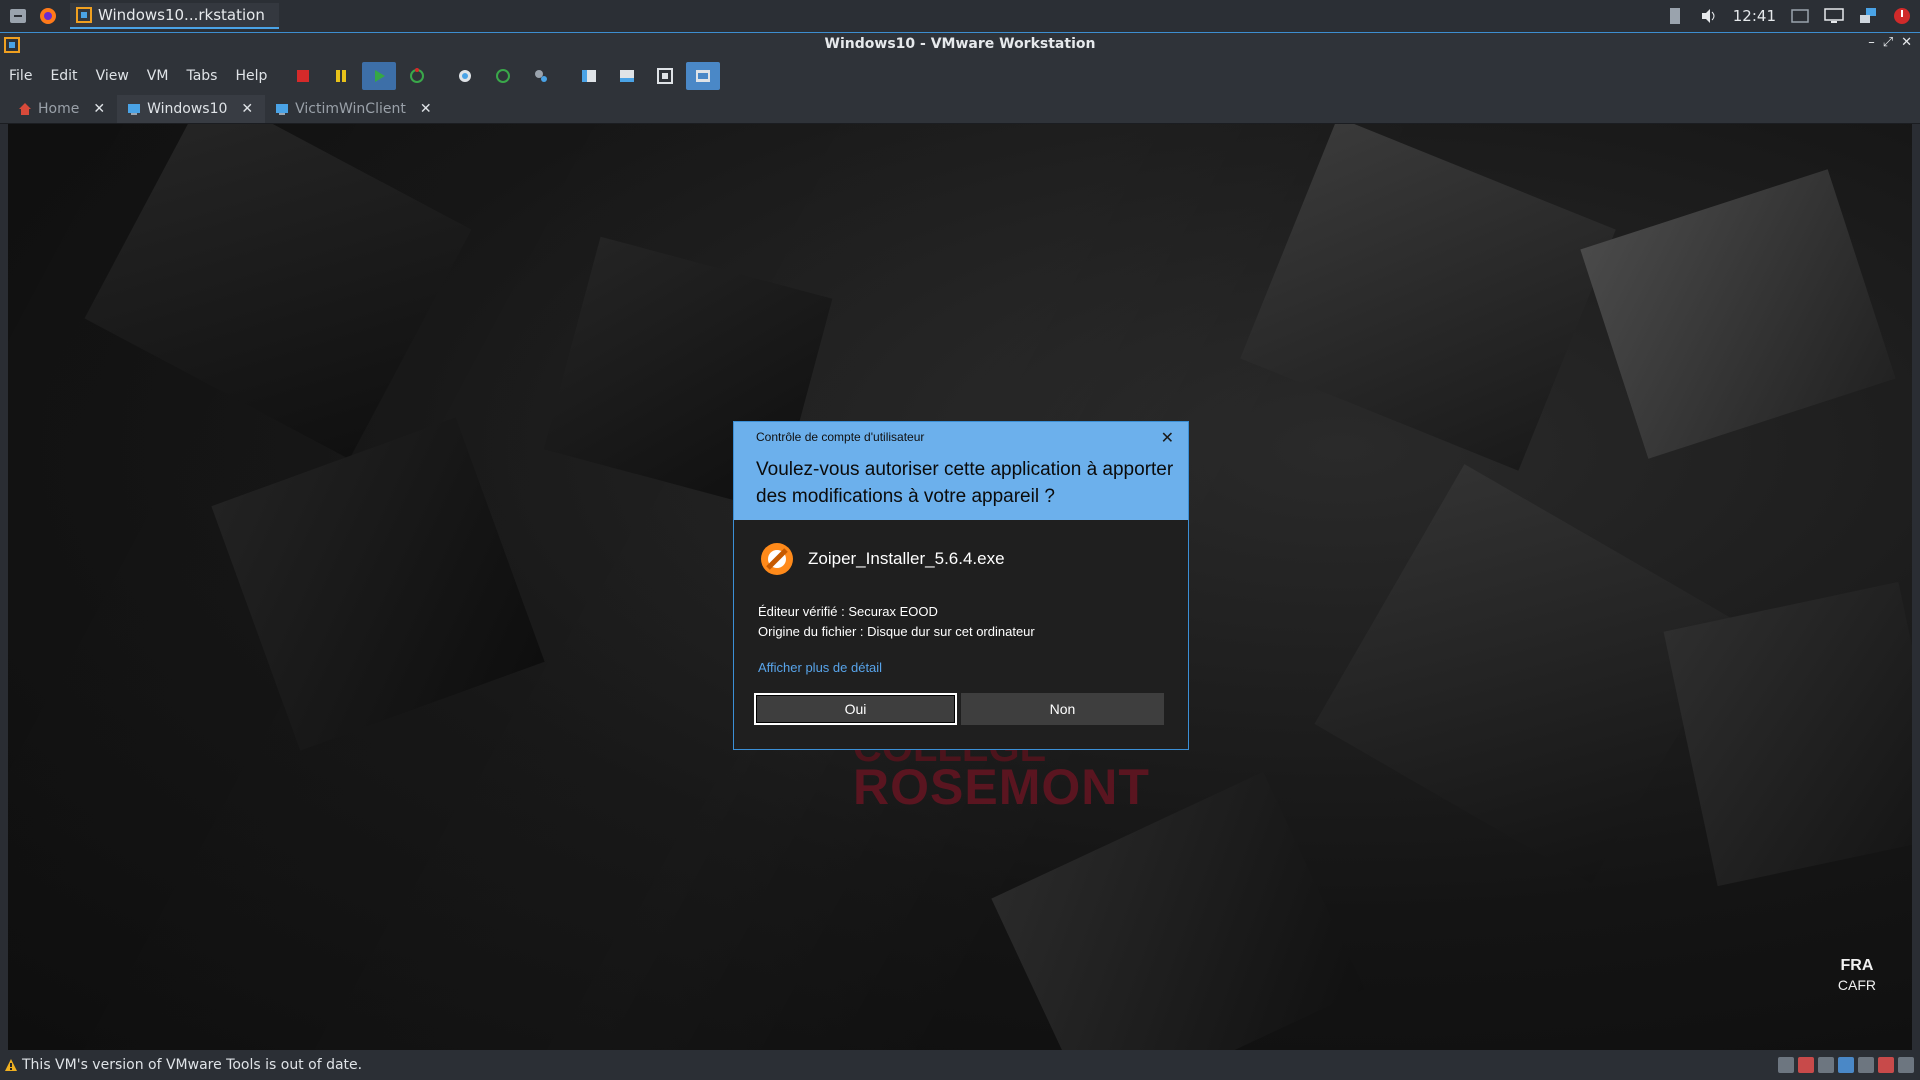 The height and width of the screenshot is (1080, 1920). Describe the element at coordinates (341, 76) in the screenshot. I see `suspend-button` at that location.